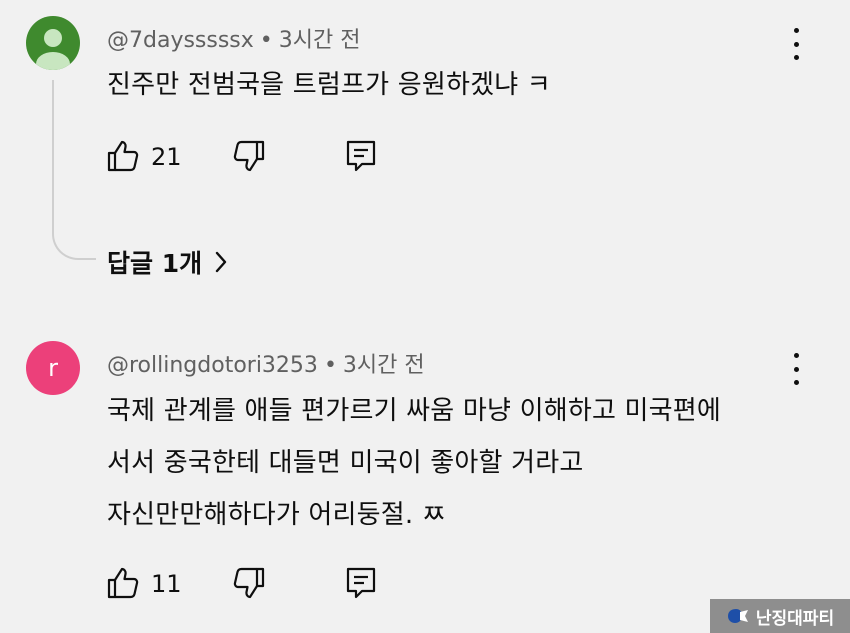 This screenshot has height=633, width=850. I want to click on like-count: 11, so click(166, 584).